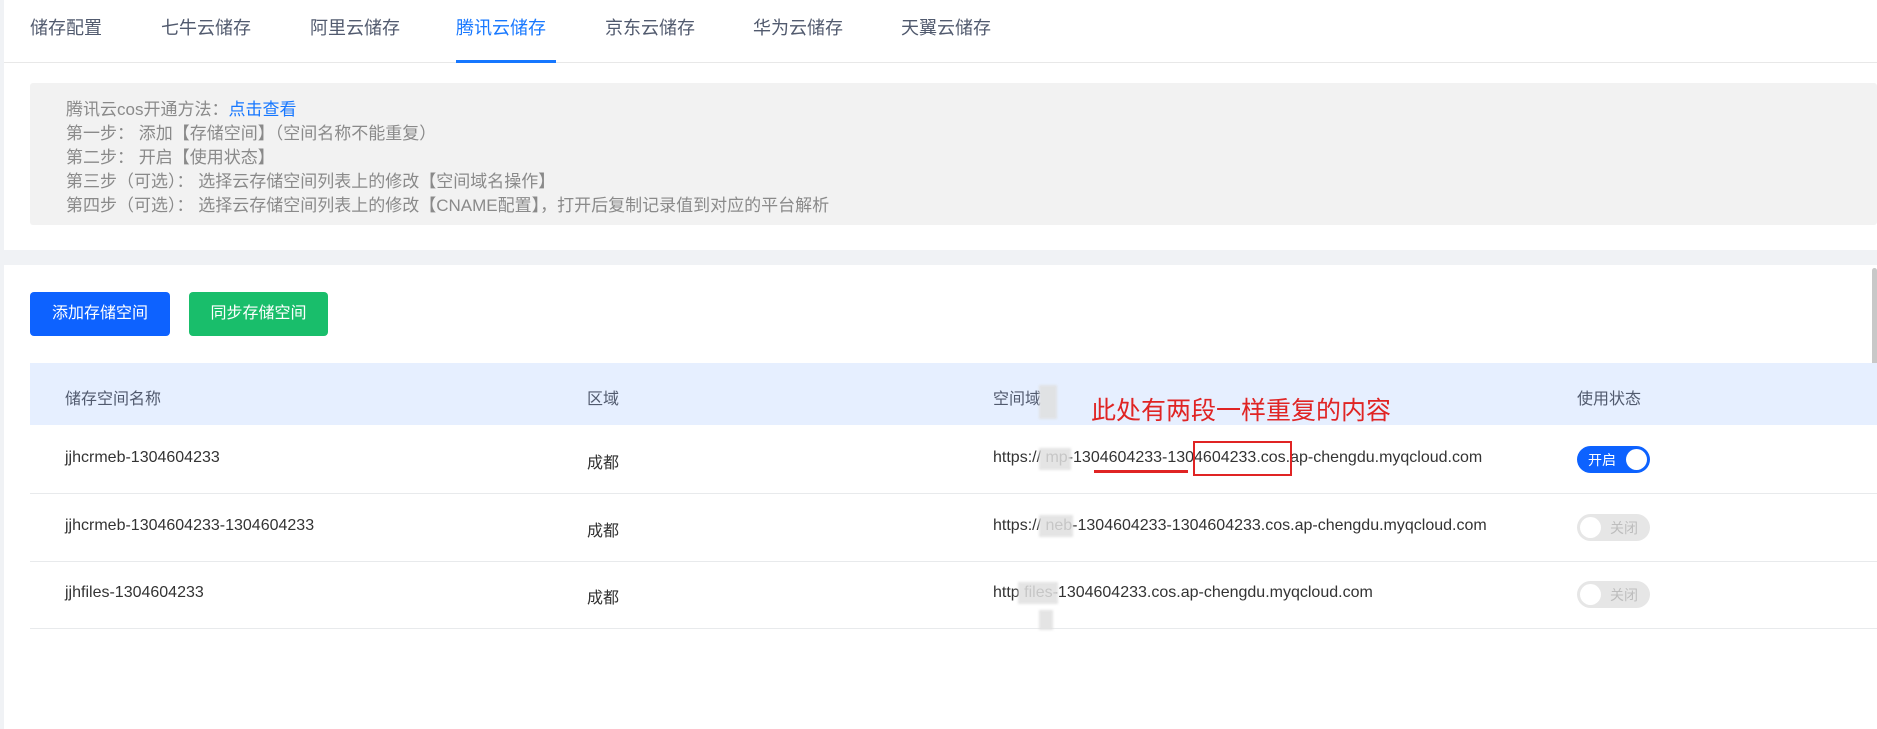  What do you see at coordinates (506, 61) in the screenshot?
I see `active-tab-indicator` at bounding box center [506, 61].